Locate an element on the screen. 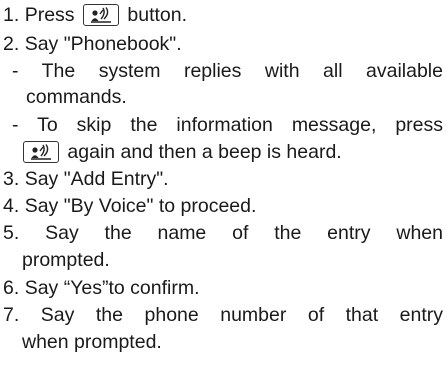 This screenshot has height=371, width=447. step-number: 5. is located at coordinates (11, 233).